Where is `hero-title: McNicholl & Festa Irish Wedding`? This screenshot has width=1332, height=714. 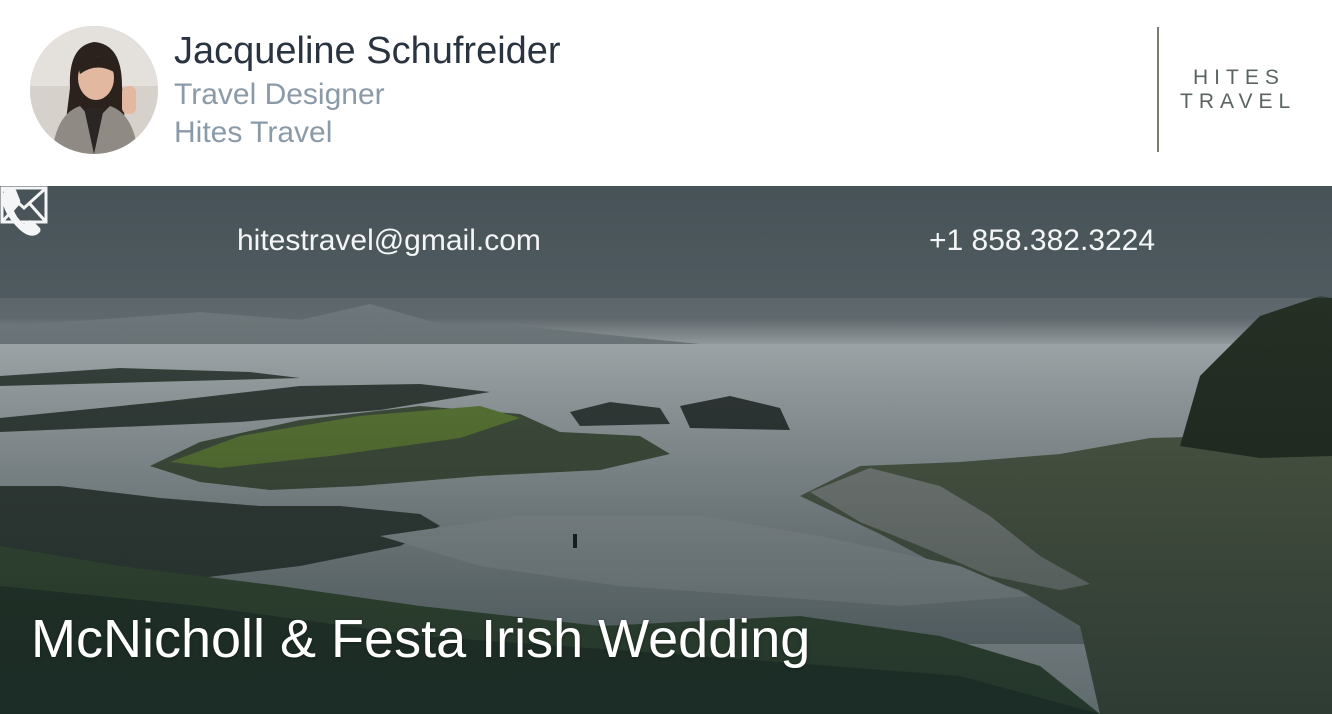
hero-title: McNicholl & Festa Irish Wedding is located at coordinates (421, 639).